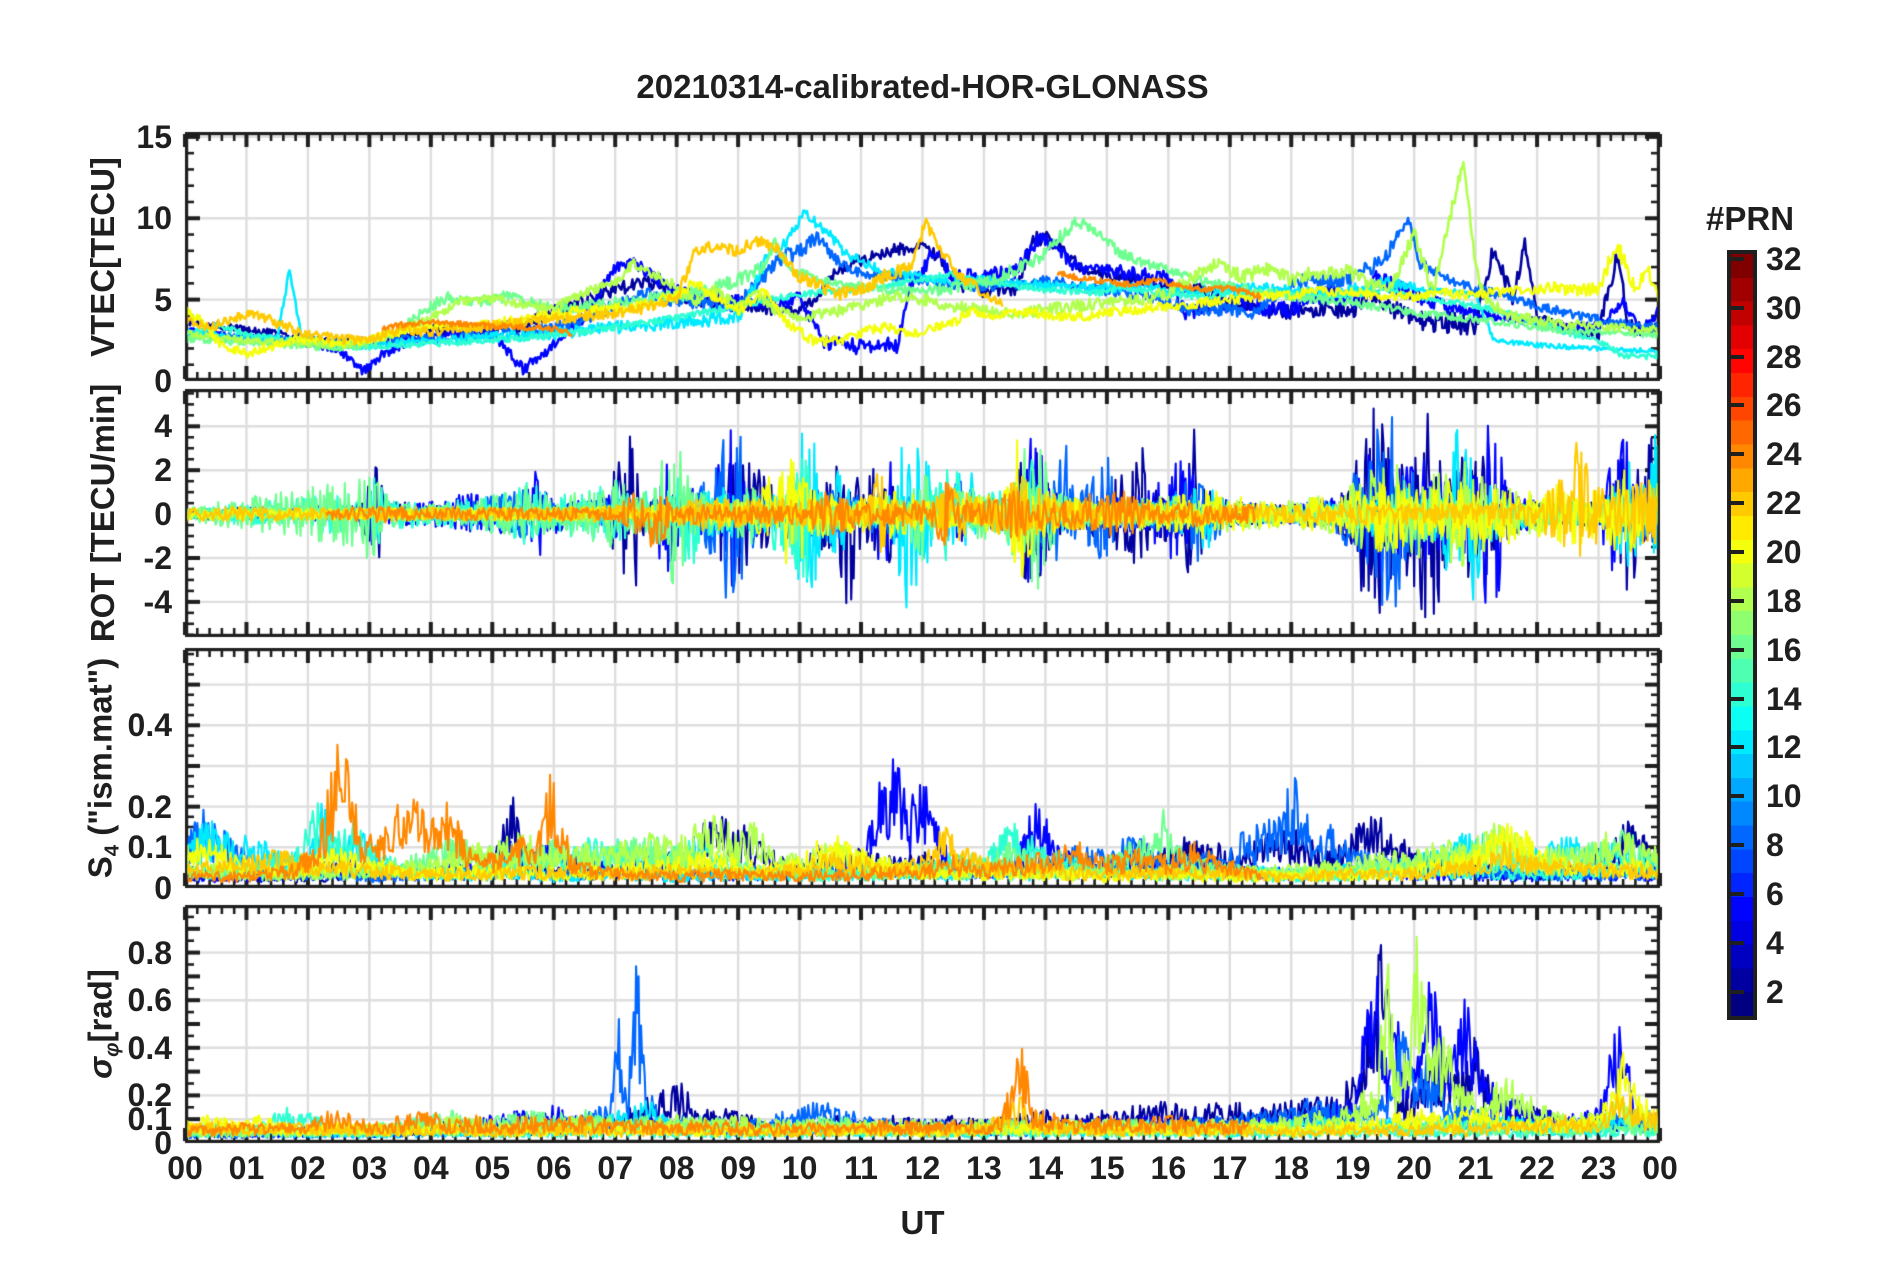 Image resolution: width=1902 pixels, height=1272 pixels. I want to click on colorbar-tick-label: 24, so click(1784, 454).